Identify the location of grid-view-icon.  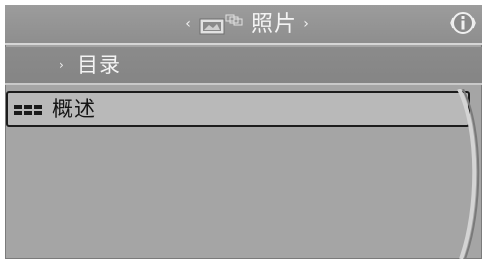
(28, 110).